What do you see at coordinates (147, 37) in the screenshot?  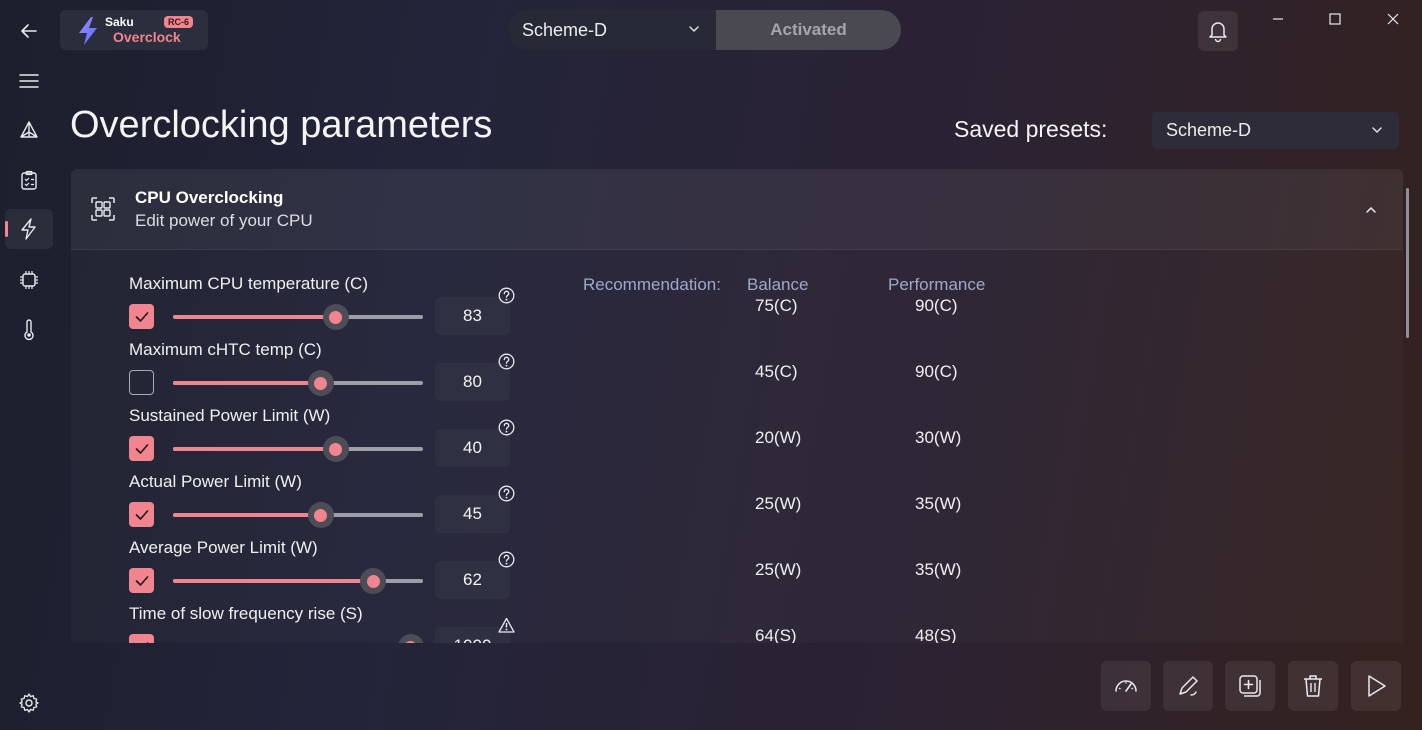 I see `logo-overclock-text: Overclock` at bounding box center [147, 37].